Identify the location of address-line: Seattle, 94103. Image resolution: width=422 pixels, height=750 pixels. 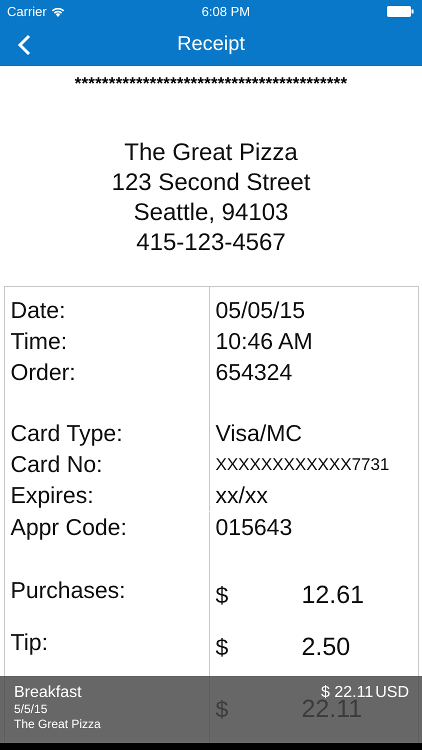
(211, 213).